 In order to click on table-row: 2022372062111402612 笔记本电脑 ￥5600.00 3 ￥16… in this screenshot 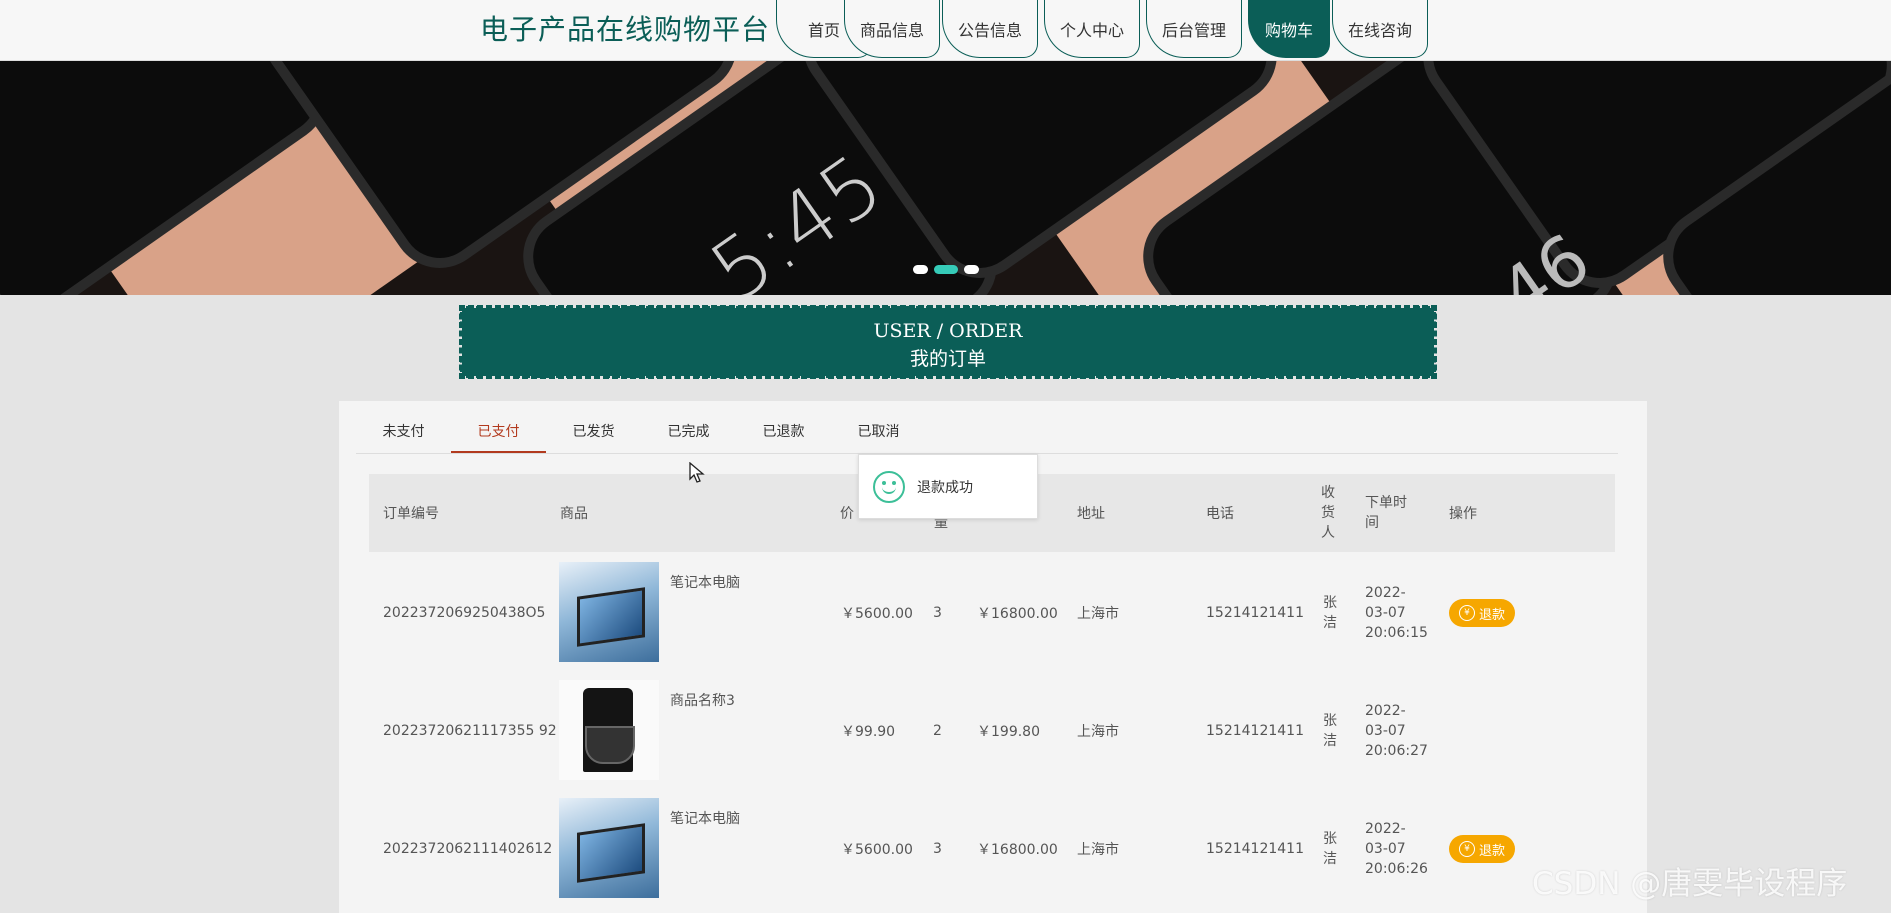, I will do `click(992, 849)`.